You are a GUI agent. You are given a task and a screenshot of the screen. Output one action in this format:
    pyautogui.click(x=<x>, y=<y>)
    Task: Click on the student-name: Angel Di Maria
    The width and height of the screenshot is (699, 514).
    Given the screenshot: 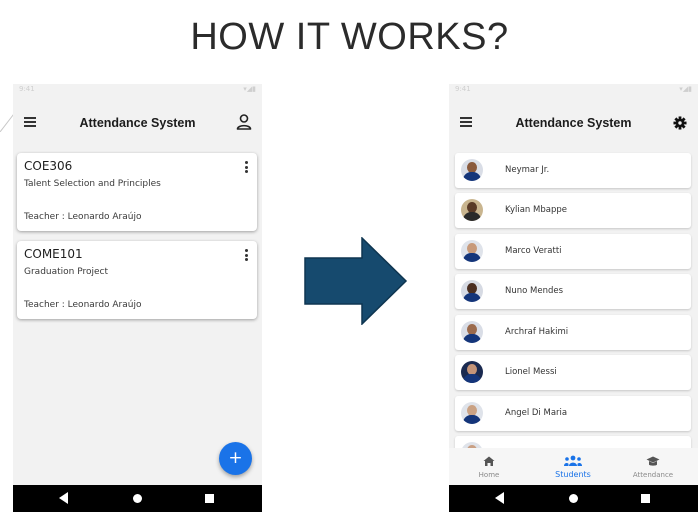 What is the action you would take?
    pyautogui.click(x=536, y=413)
    